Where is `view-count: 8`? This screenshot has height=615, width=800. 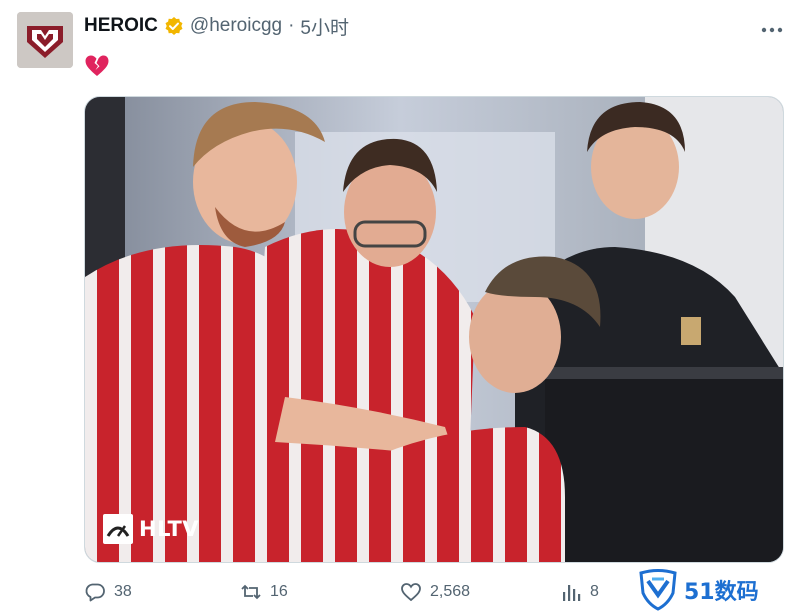
view-count: 8 is located at coordinates (594, 591).